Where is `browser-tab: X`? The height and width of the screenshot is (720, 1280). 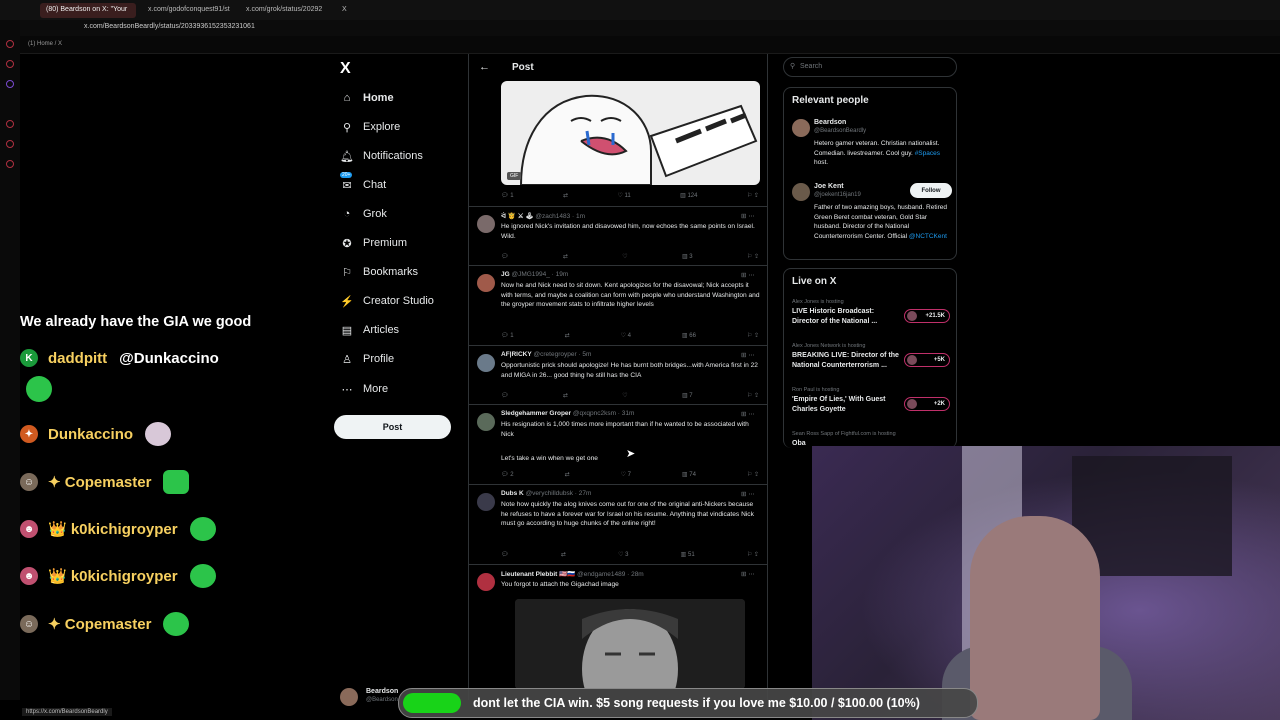 browser-tab: X is located at coordinates (366, 10).